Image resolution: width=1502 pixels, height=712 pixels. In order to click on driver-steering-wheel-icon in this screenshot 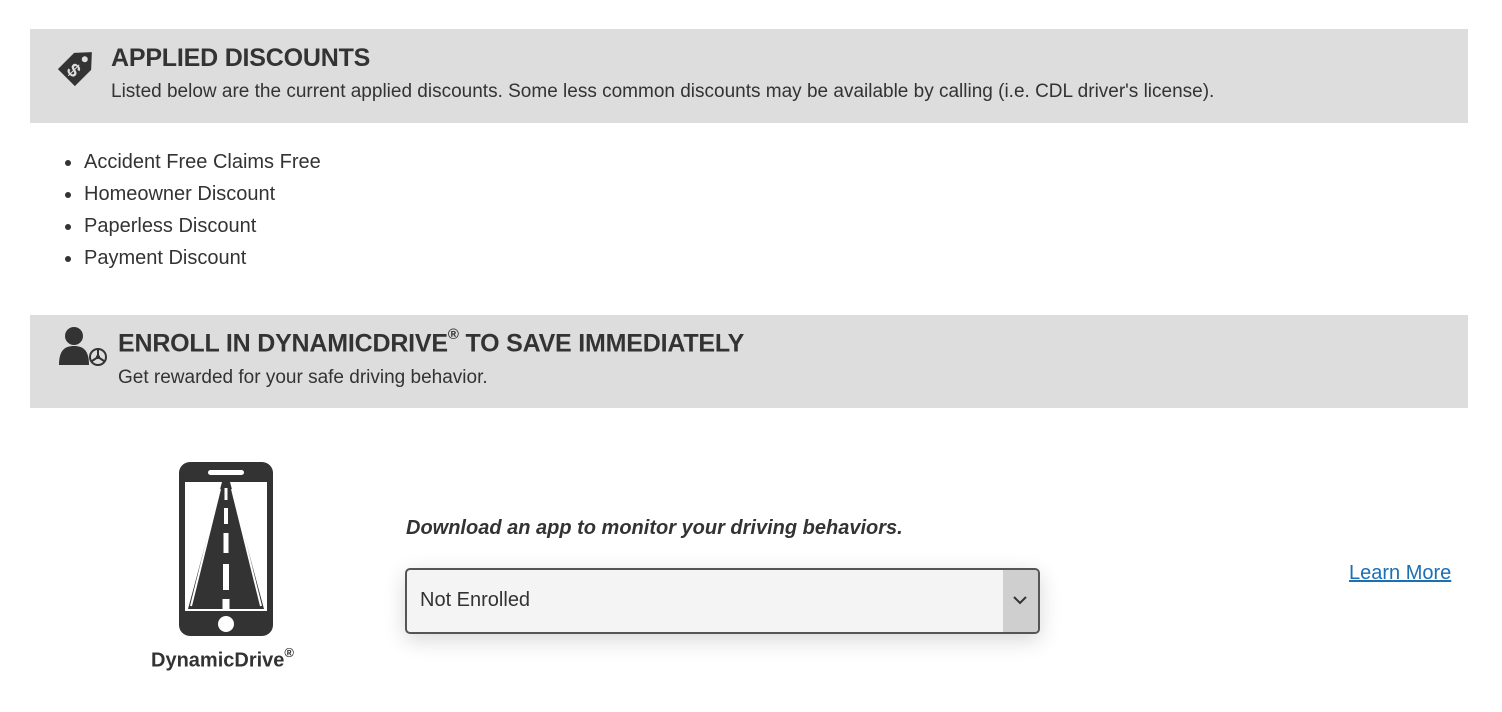, I will do `click(83, 346)`.